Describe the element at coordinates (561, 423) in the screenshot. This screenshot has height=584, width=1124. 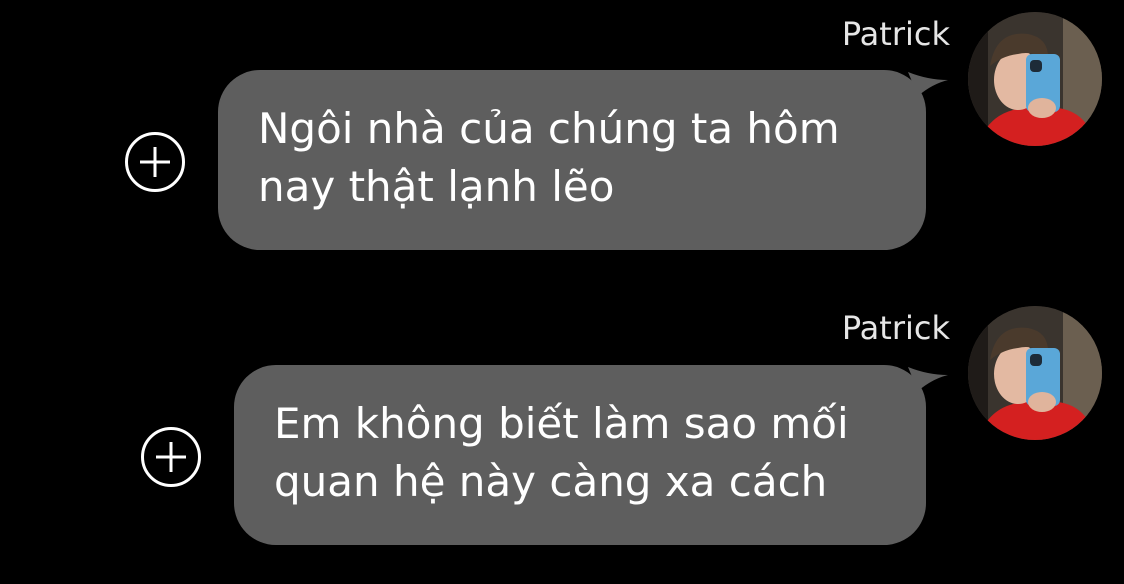
I see `message-line: Em không biết làm sao mối` at that location.